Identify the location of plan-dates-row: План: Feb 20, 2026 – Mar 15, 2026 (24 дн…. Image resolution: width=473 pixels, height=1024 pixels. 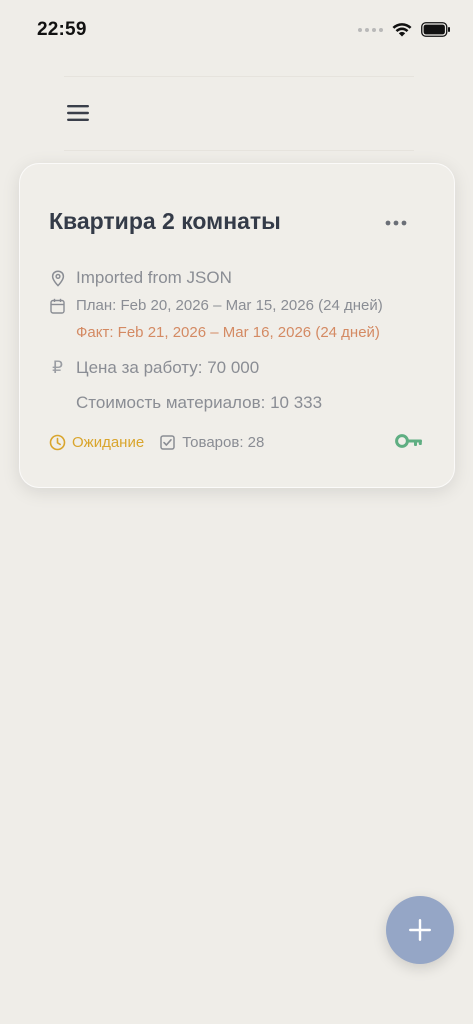
(216, 305).